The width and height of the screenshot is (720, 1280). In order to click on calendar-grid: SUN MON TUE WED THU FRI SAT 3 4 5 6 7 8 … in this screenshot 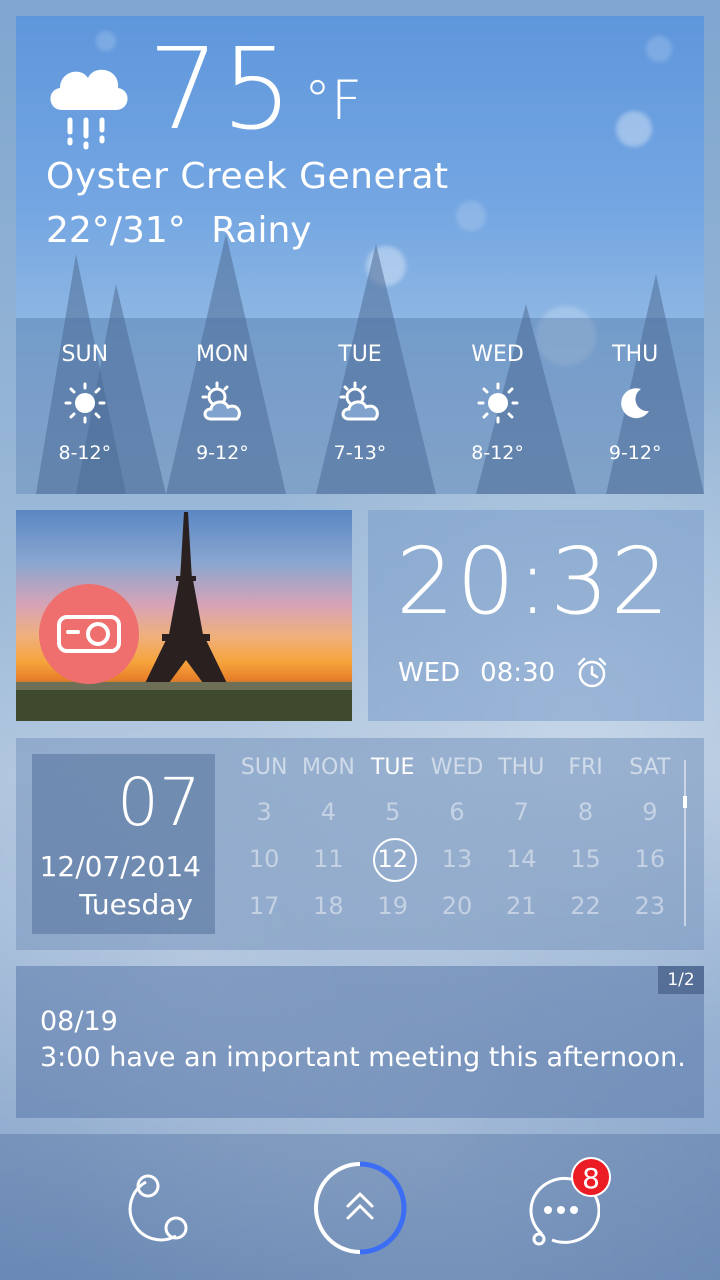, I will do `click(457, 841)`.